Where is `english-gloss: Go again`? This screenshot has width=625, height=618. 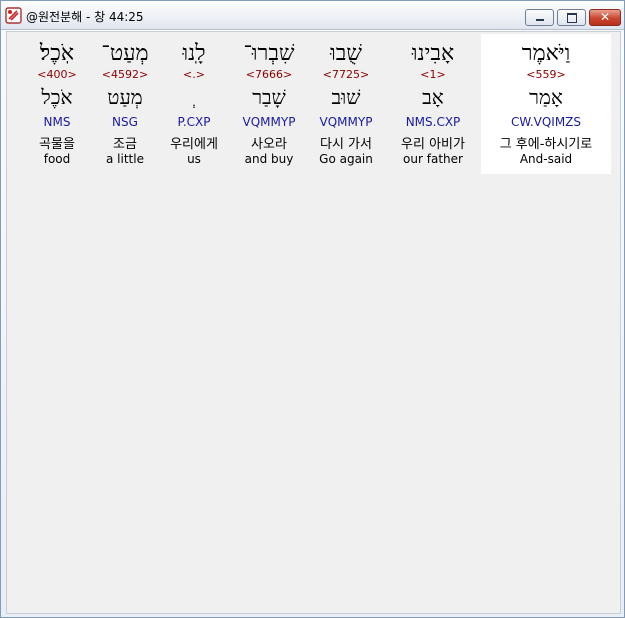 english-gloss: Go again is located at coordinates (346, 159).